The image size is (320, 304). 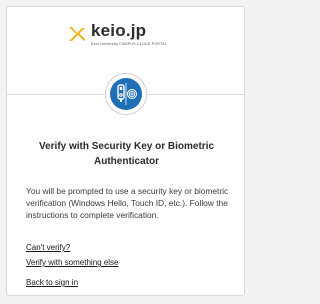 I want to click on back-to-sign-in-link: Back to sign in, so click(x=52, y=282).